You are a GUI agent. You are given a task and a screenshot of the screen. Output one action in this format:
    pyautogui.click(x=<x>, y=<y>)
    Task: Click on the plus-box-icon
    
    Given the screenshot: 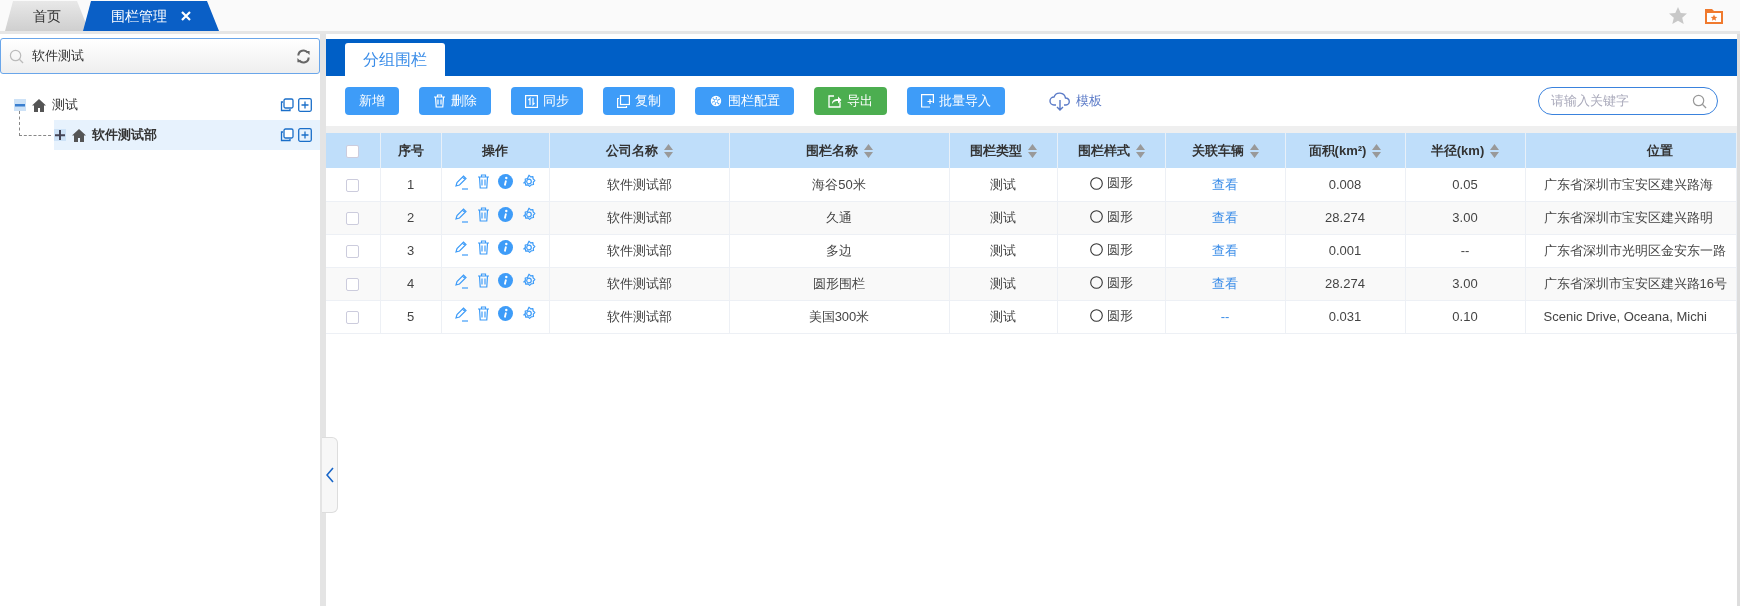 What is the action you would take?
    pyautogui.click(x=60, y=135)
    